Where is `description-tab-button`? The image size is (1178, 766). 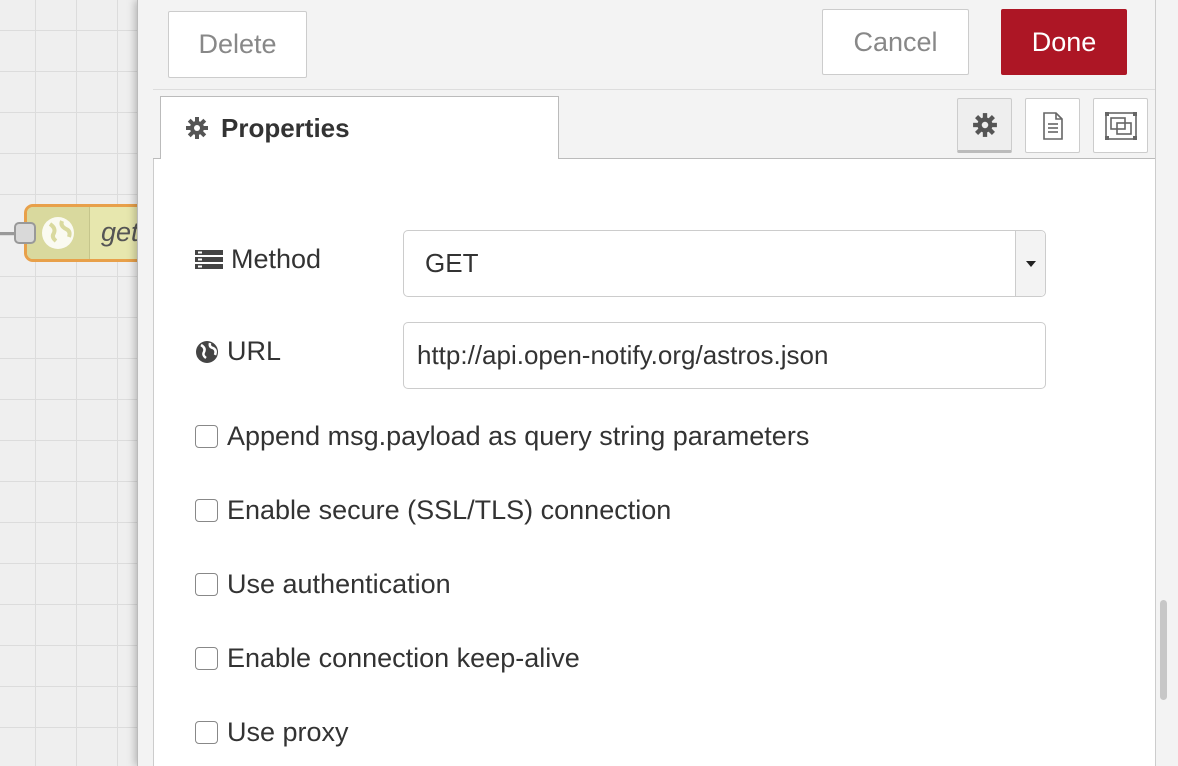 description-tab-button is located at coordinates (1052, 125).